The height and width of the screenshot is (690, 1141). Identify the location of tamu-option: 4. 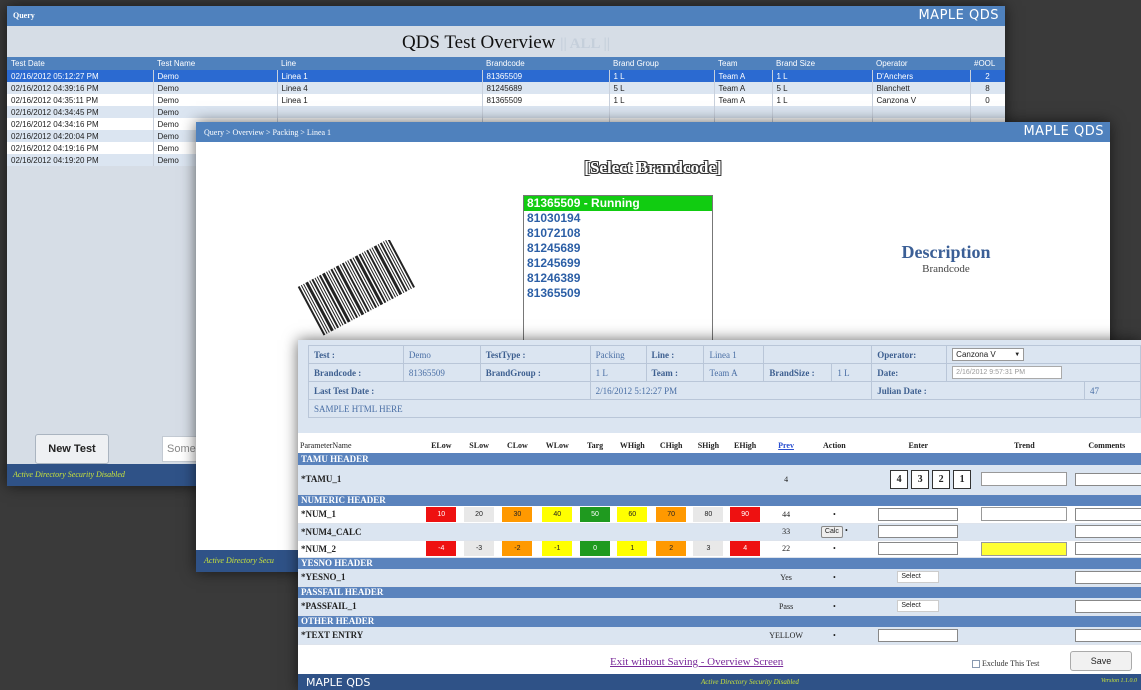
(899, 479).